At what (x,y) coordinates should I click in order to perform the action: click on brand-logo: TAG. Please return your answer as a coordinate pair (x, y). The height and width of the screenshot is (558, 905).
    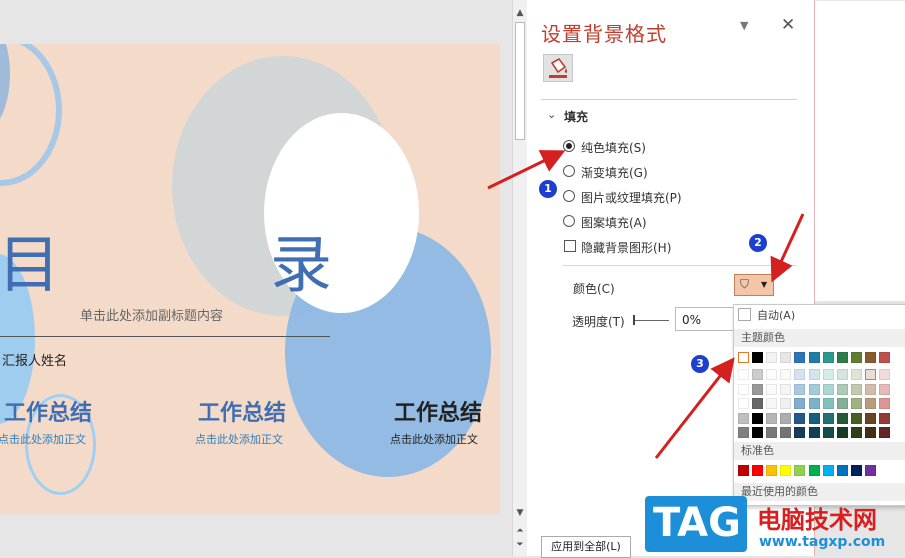
    Looking at the image, I should click on (696, 524).